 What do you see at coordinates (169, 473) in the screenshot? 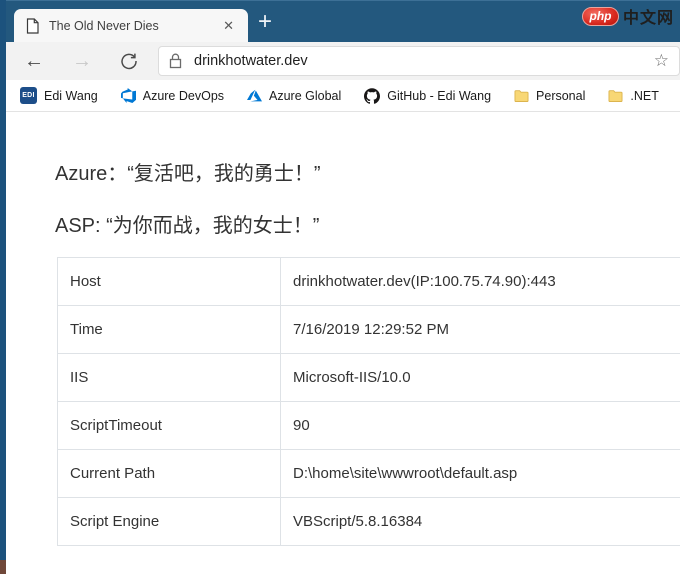
I see `row-key: Current Path` at bounding box center [169, 473].